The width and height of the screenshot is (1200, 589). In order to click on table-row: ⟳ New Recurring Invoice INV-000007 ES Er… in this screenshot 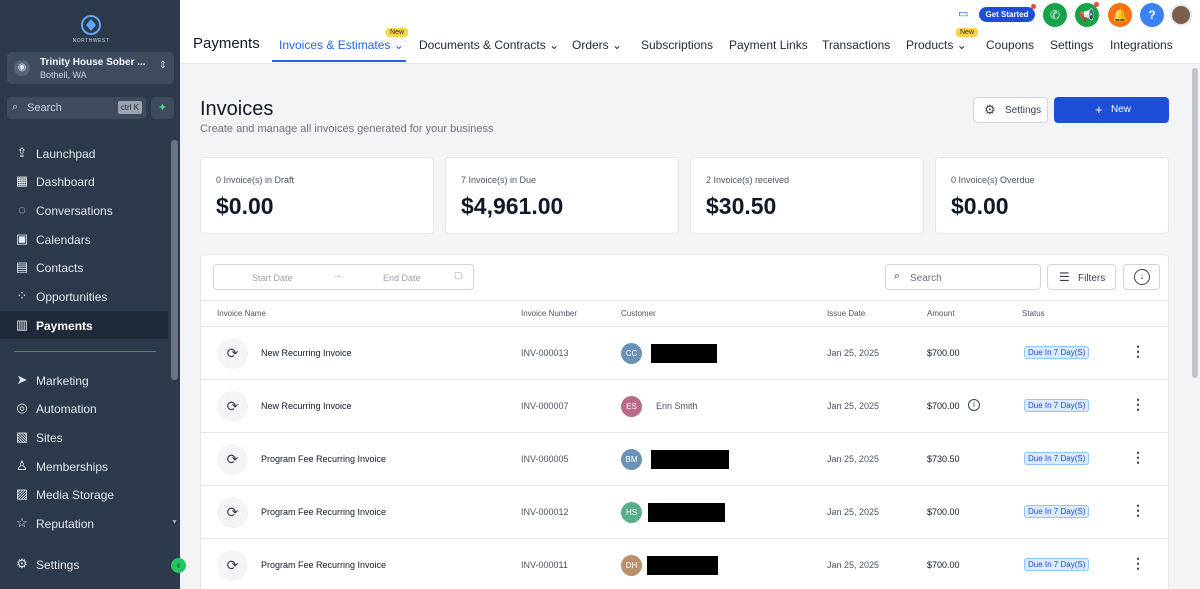, I will do `click(684, 406)`.